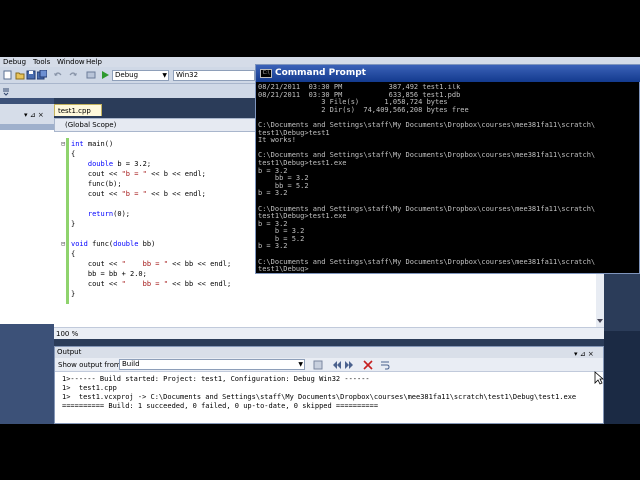  Describe the element at coordinates (294, 132) in the screenshot. I see `cmd-line: test1\Debug>test1` at that location.